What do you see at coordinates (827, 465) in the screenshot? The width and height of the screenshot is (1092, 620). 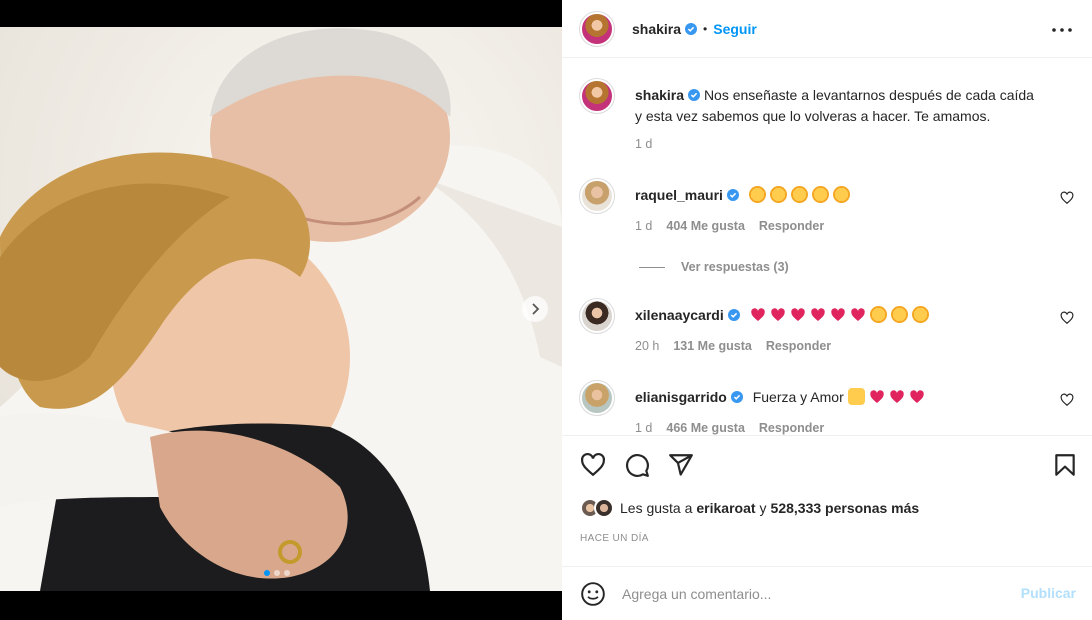 I see `post-actions` at bounding box center [827, 465].